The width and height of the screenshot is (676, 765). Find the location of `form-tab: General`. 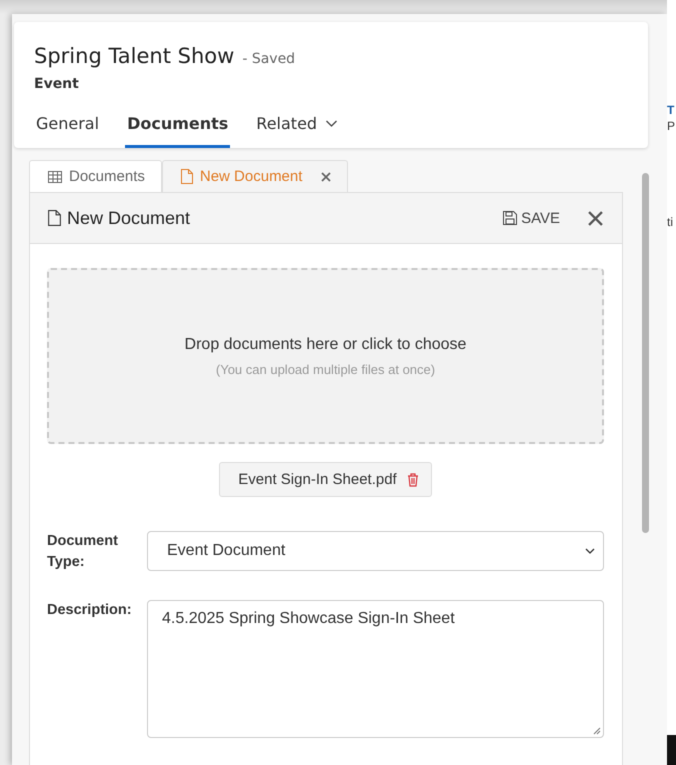

form-tab: General is located at coordinates (68, 129).